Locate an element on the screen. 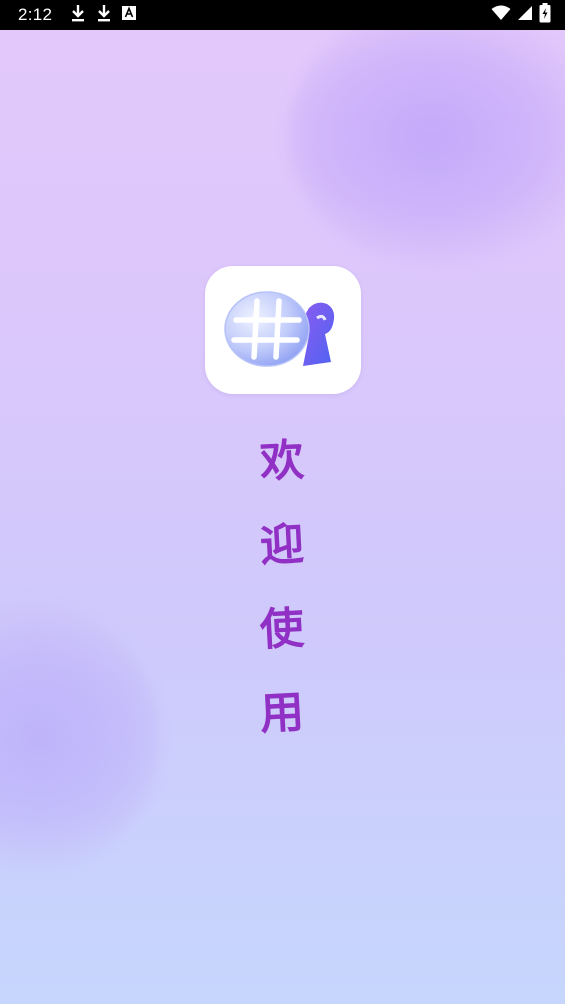 Image resolution: width=565 pixels, height=1004 pixels. system-icons is located at coordinates (521, 15).